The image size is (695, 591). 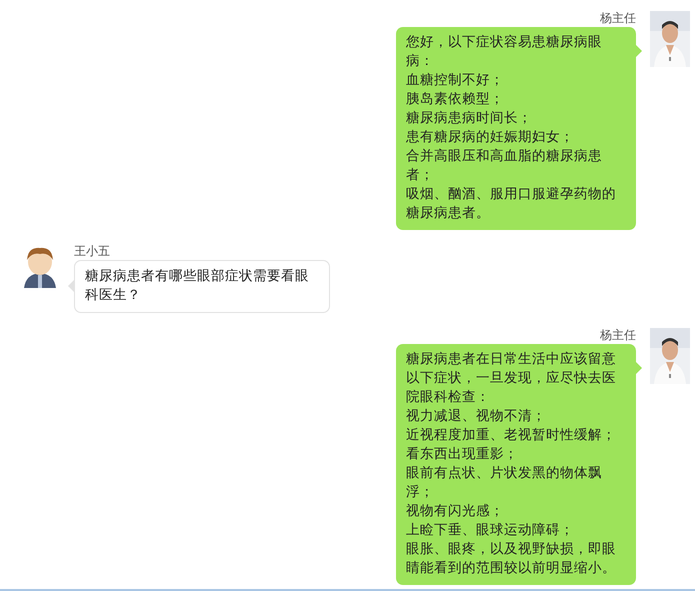 What do you see at coordinates (511, 378) in the screenshot?
I see `message-line: 糖尿病患者在日常生活中应该留意以下症状，一旦发现，应尽快去医院眼科检查：` at bounding box center [511, 378].